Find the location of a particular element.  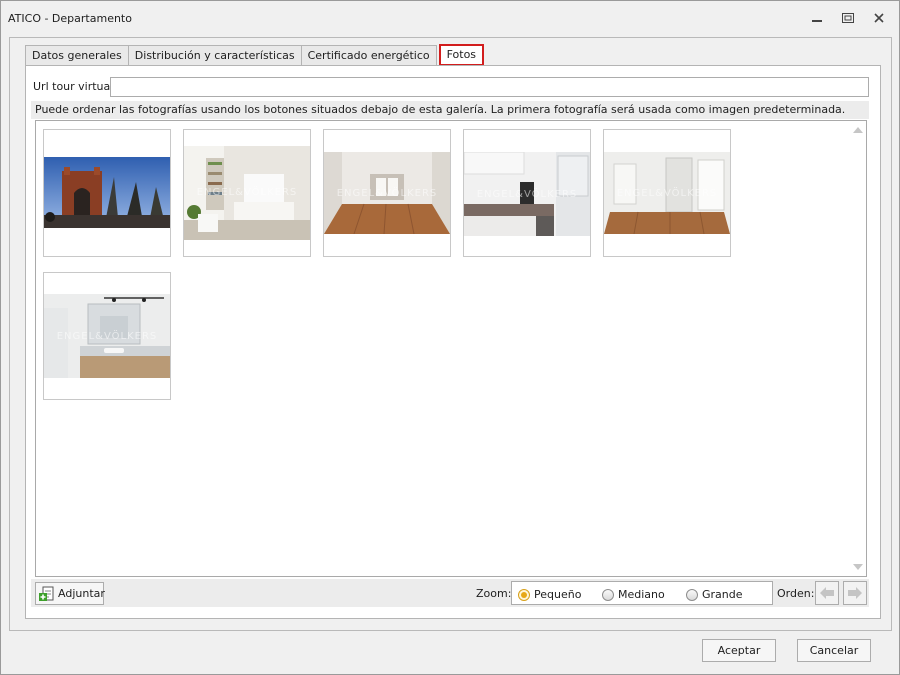

window-title: ATICO - Departamento is located at coordinates (70, 18).